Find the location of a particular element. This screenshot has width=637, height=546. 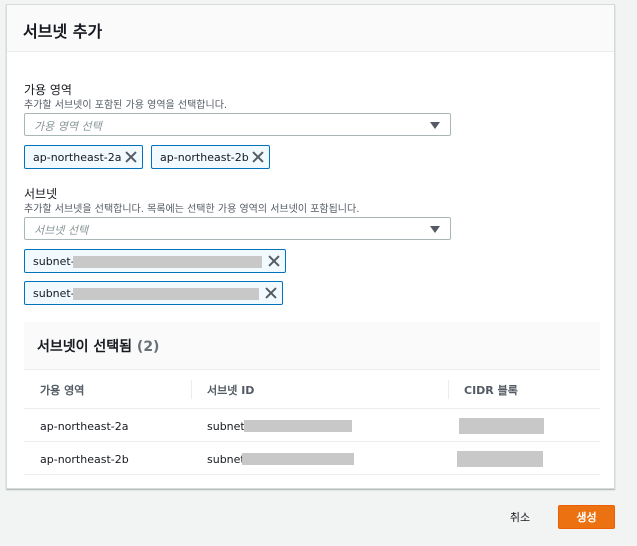

table-header-row: 가용 영역 서브넷 ID CIDR 블록 is located at coordinates (312, 389).